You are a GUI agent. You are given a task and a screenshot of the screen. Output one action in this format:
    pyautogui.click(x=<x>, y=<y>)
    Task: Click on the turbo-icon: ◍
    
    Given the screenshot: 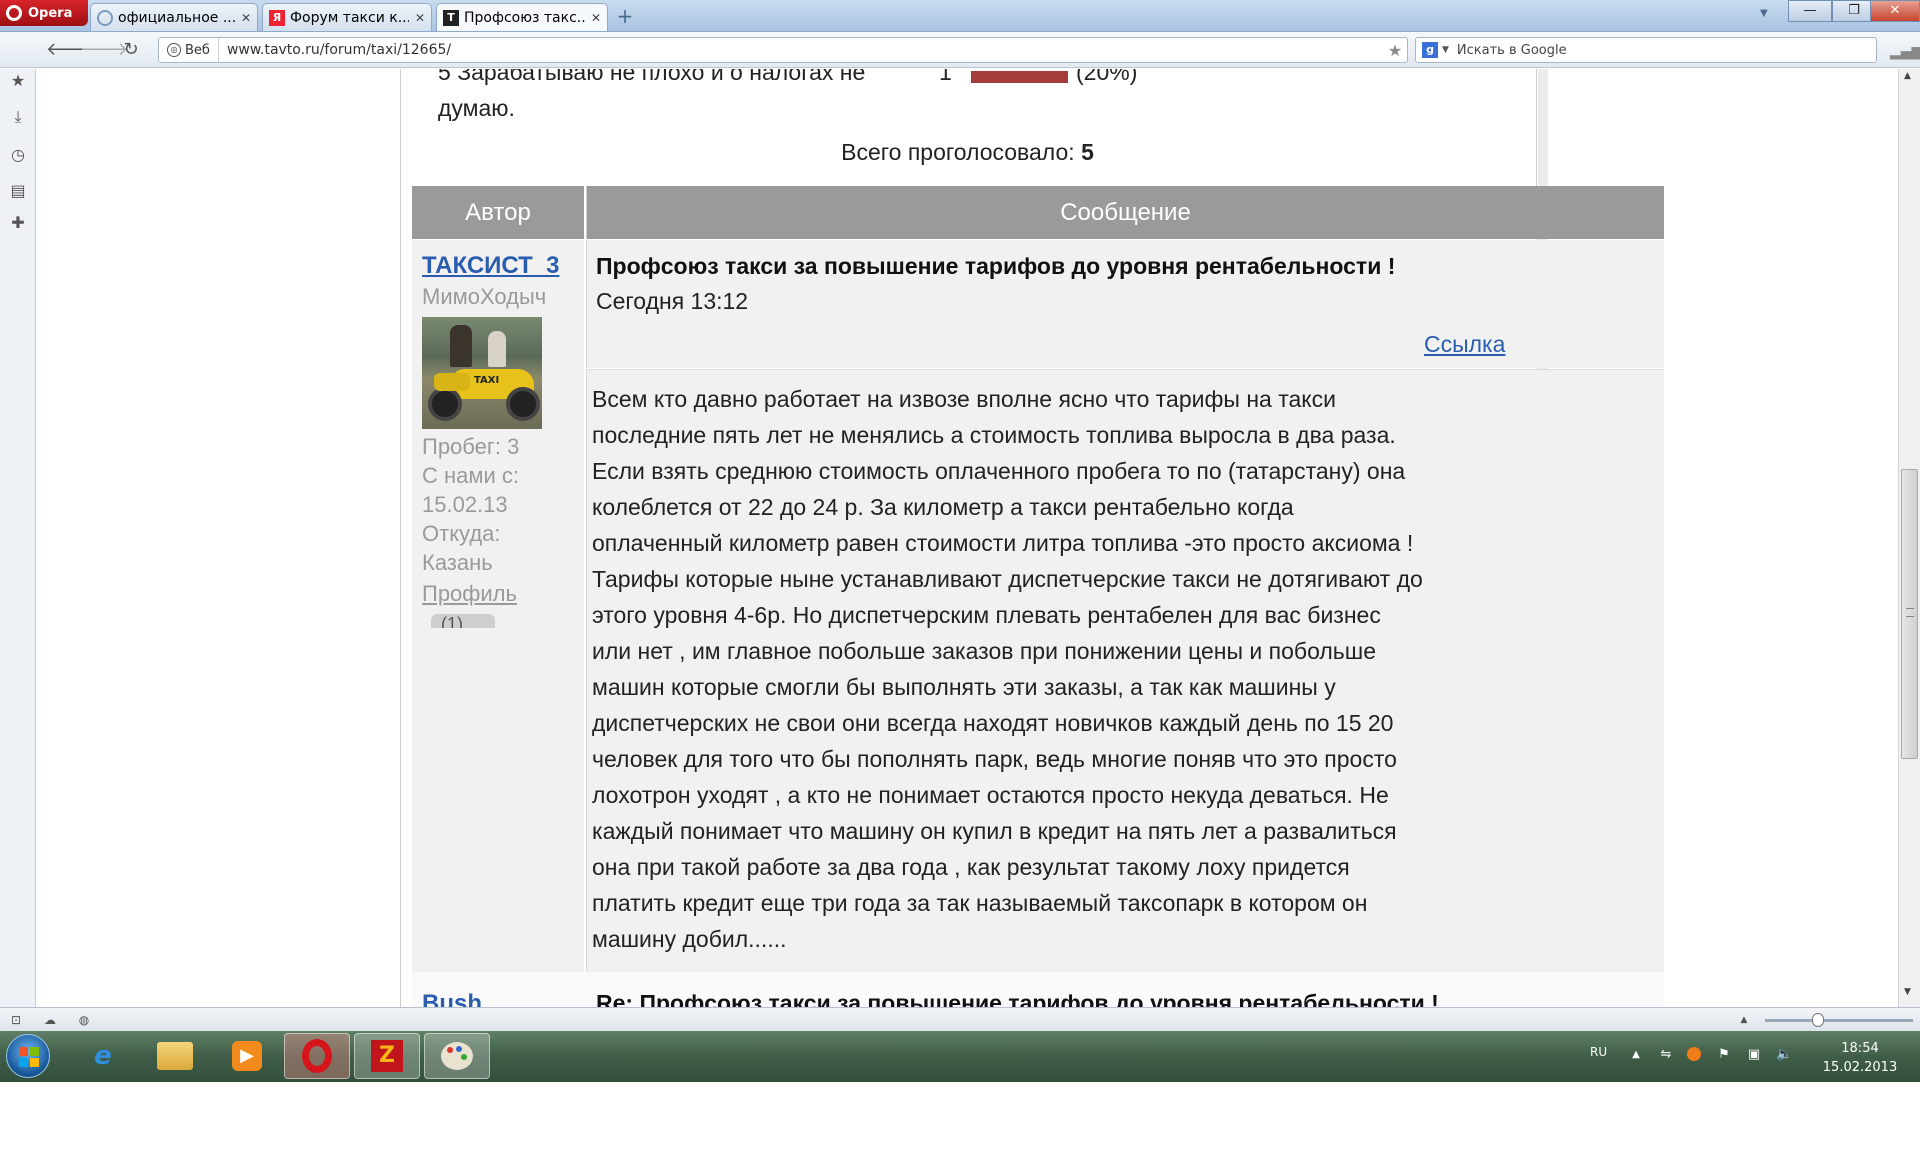 What is the action you would take?
    pyautogui.click(x=84, y=1020)
    